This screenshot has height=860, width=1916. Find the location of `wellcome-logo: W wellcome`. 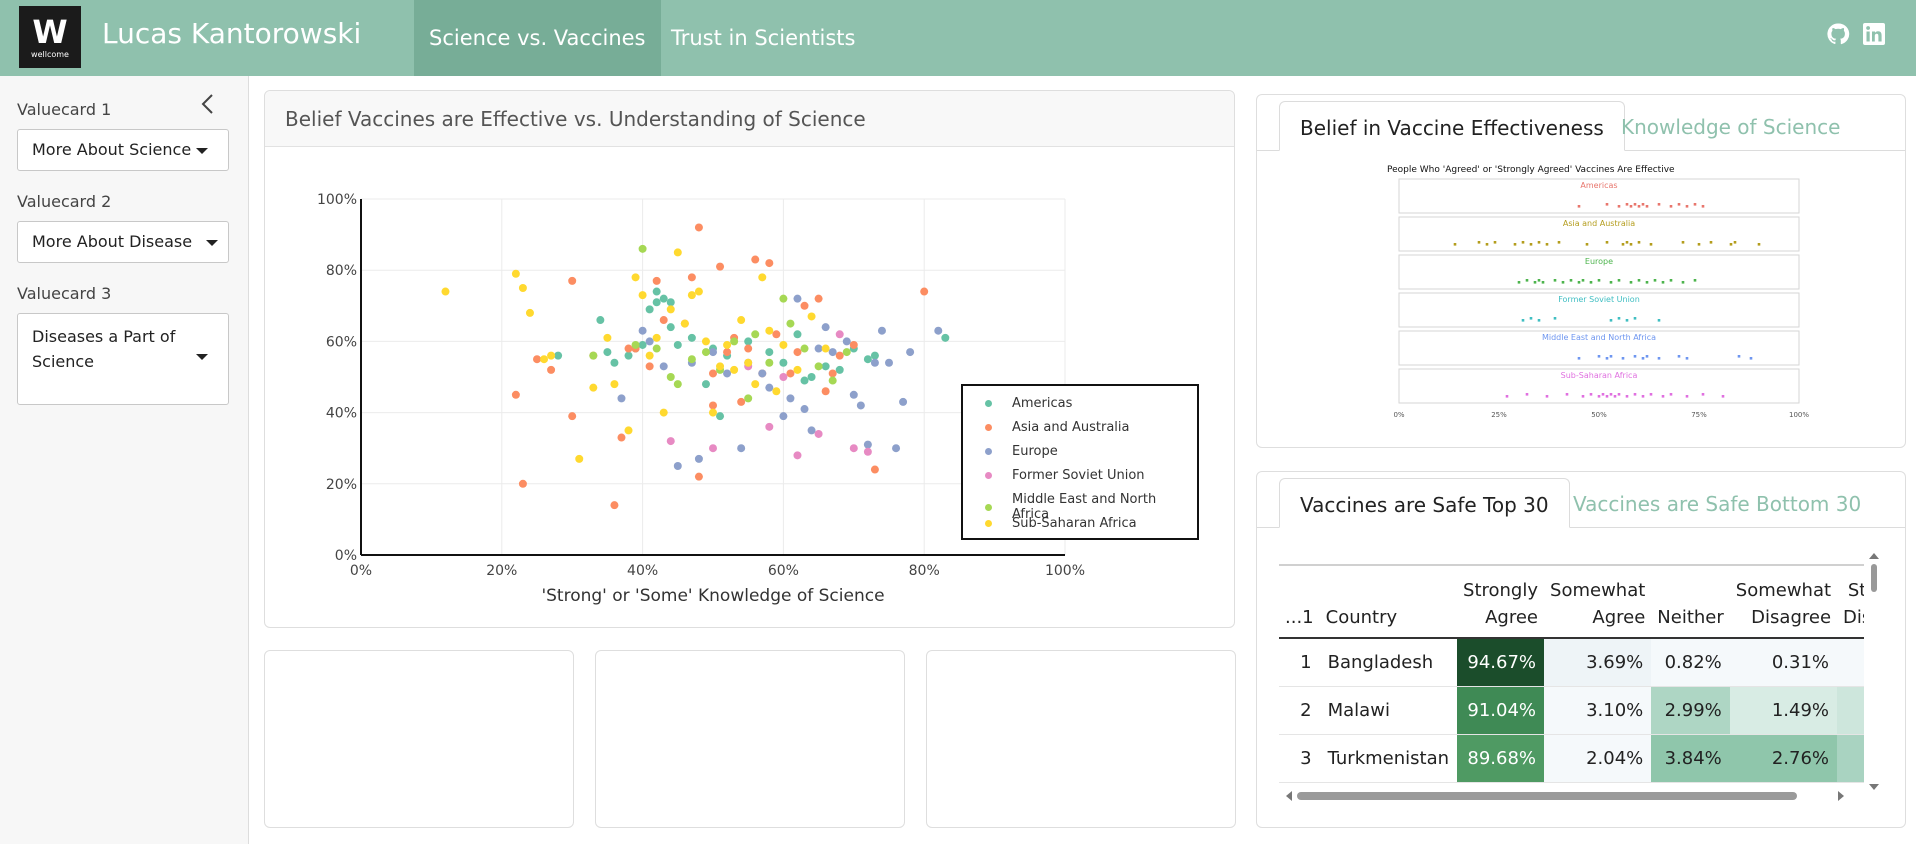

wellcome-logo: W wellcome is located at coordinates (50, 37).